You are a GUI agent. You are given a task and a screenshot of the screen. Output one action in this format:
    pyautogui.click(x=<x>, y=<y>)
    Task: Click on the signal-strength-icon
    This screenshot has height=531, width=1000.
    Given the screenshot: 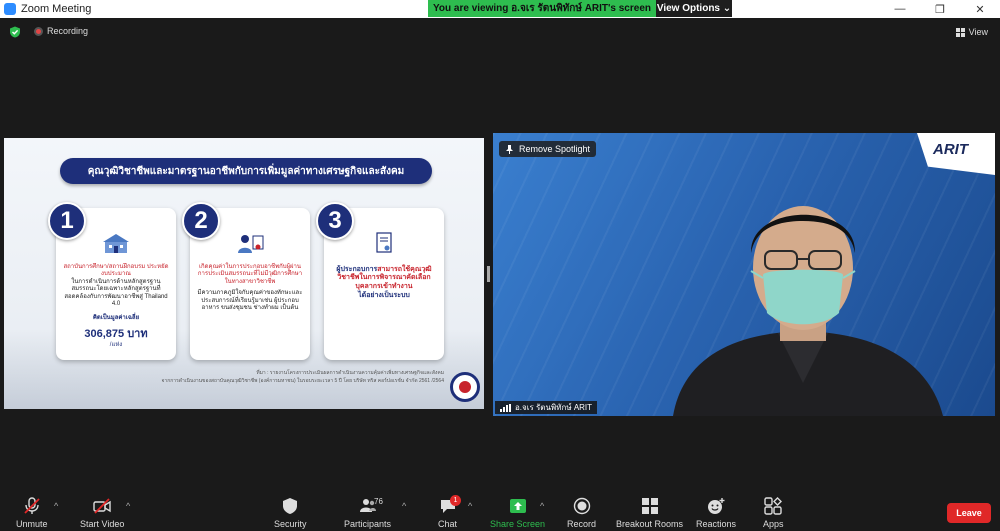 What is the action you would take?
    pyautogui.click(x=505, y=407)
    